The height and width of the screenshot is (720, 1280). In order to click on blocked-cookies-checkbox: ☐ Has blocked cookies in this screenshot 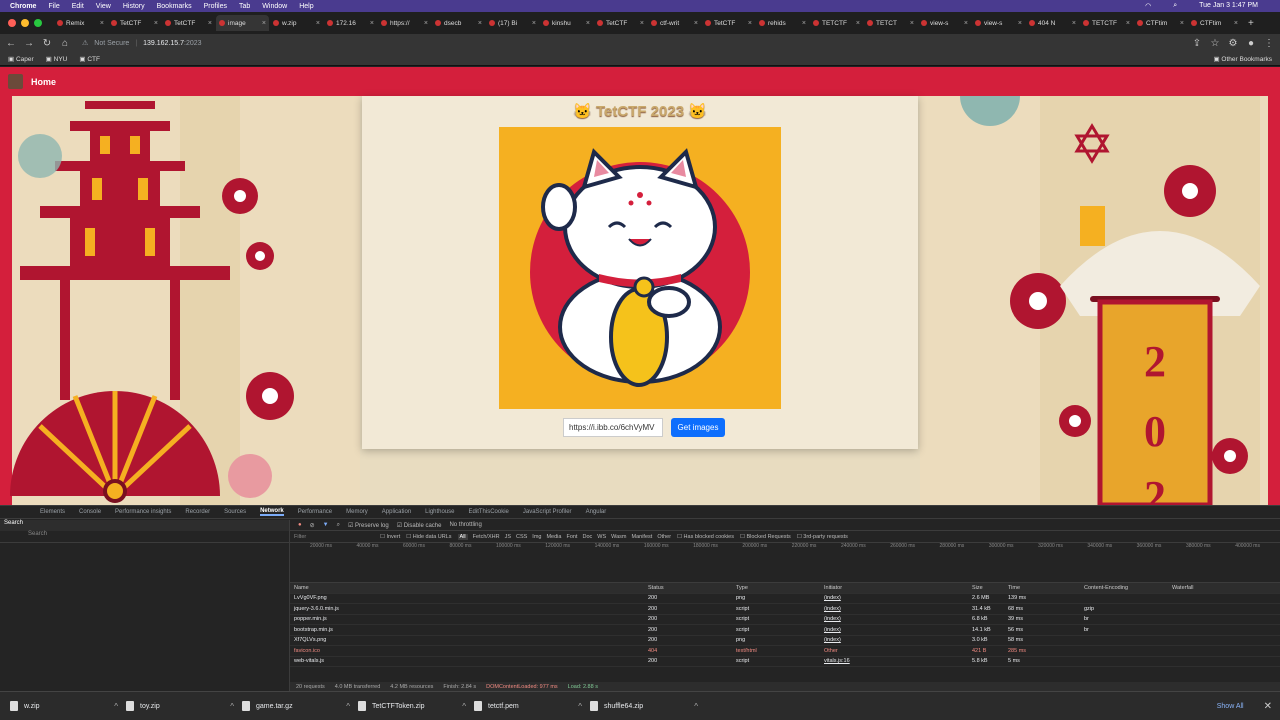, I will do `click(705, 537)`.